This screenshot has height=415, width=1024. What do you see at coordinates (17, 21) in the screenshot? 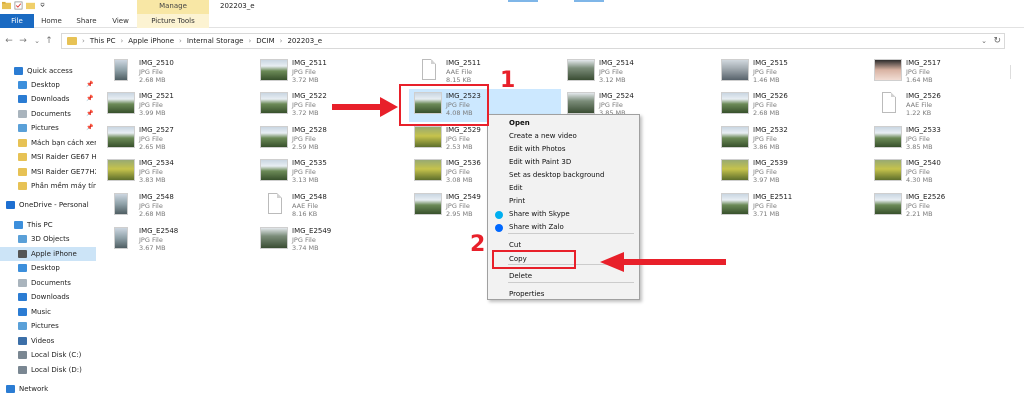
I see `tab-file: File` at bounding box center [17, 21].